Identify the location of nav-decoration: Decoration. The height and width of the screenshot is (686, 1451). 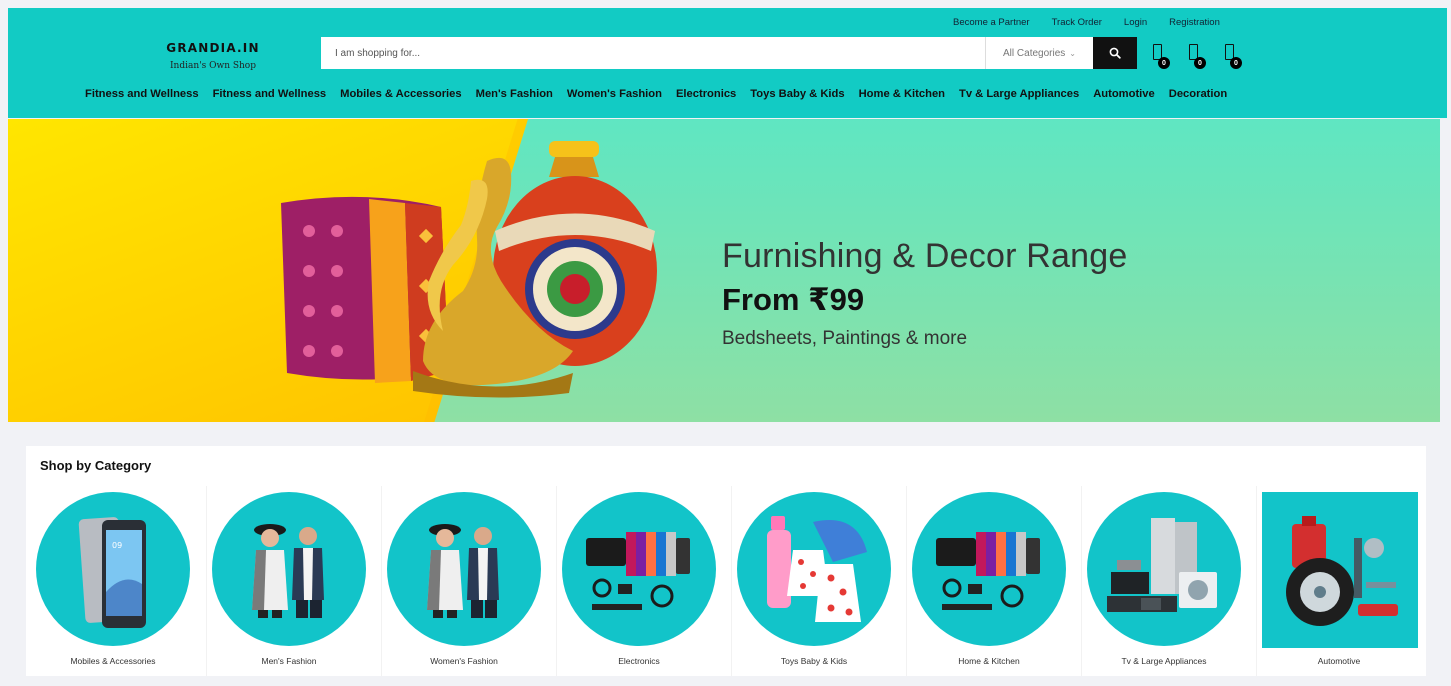
(1198, 94).